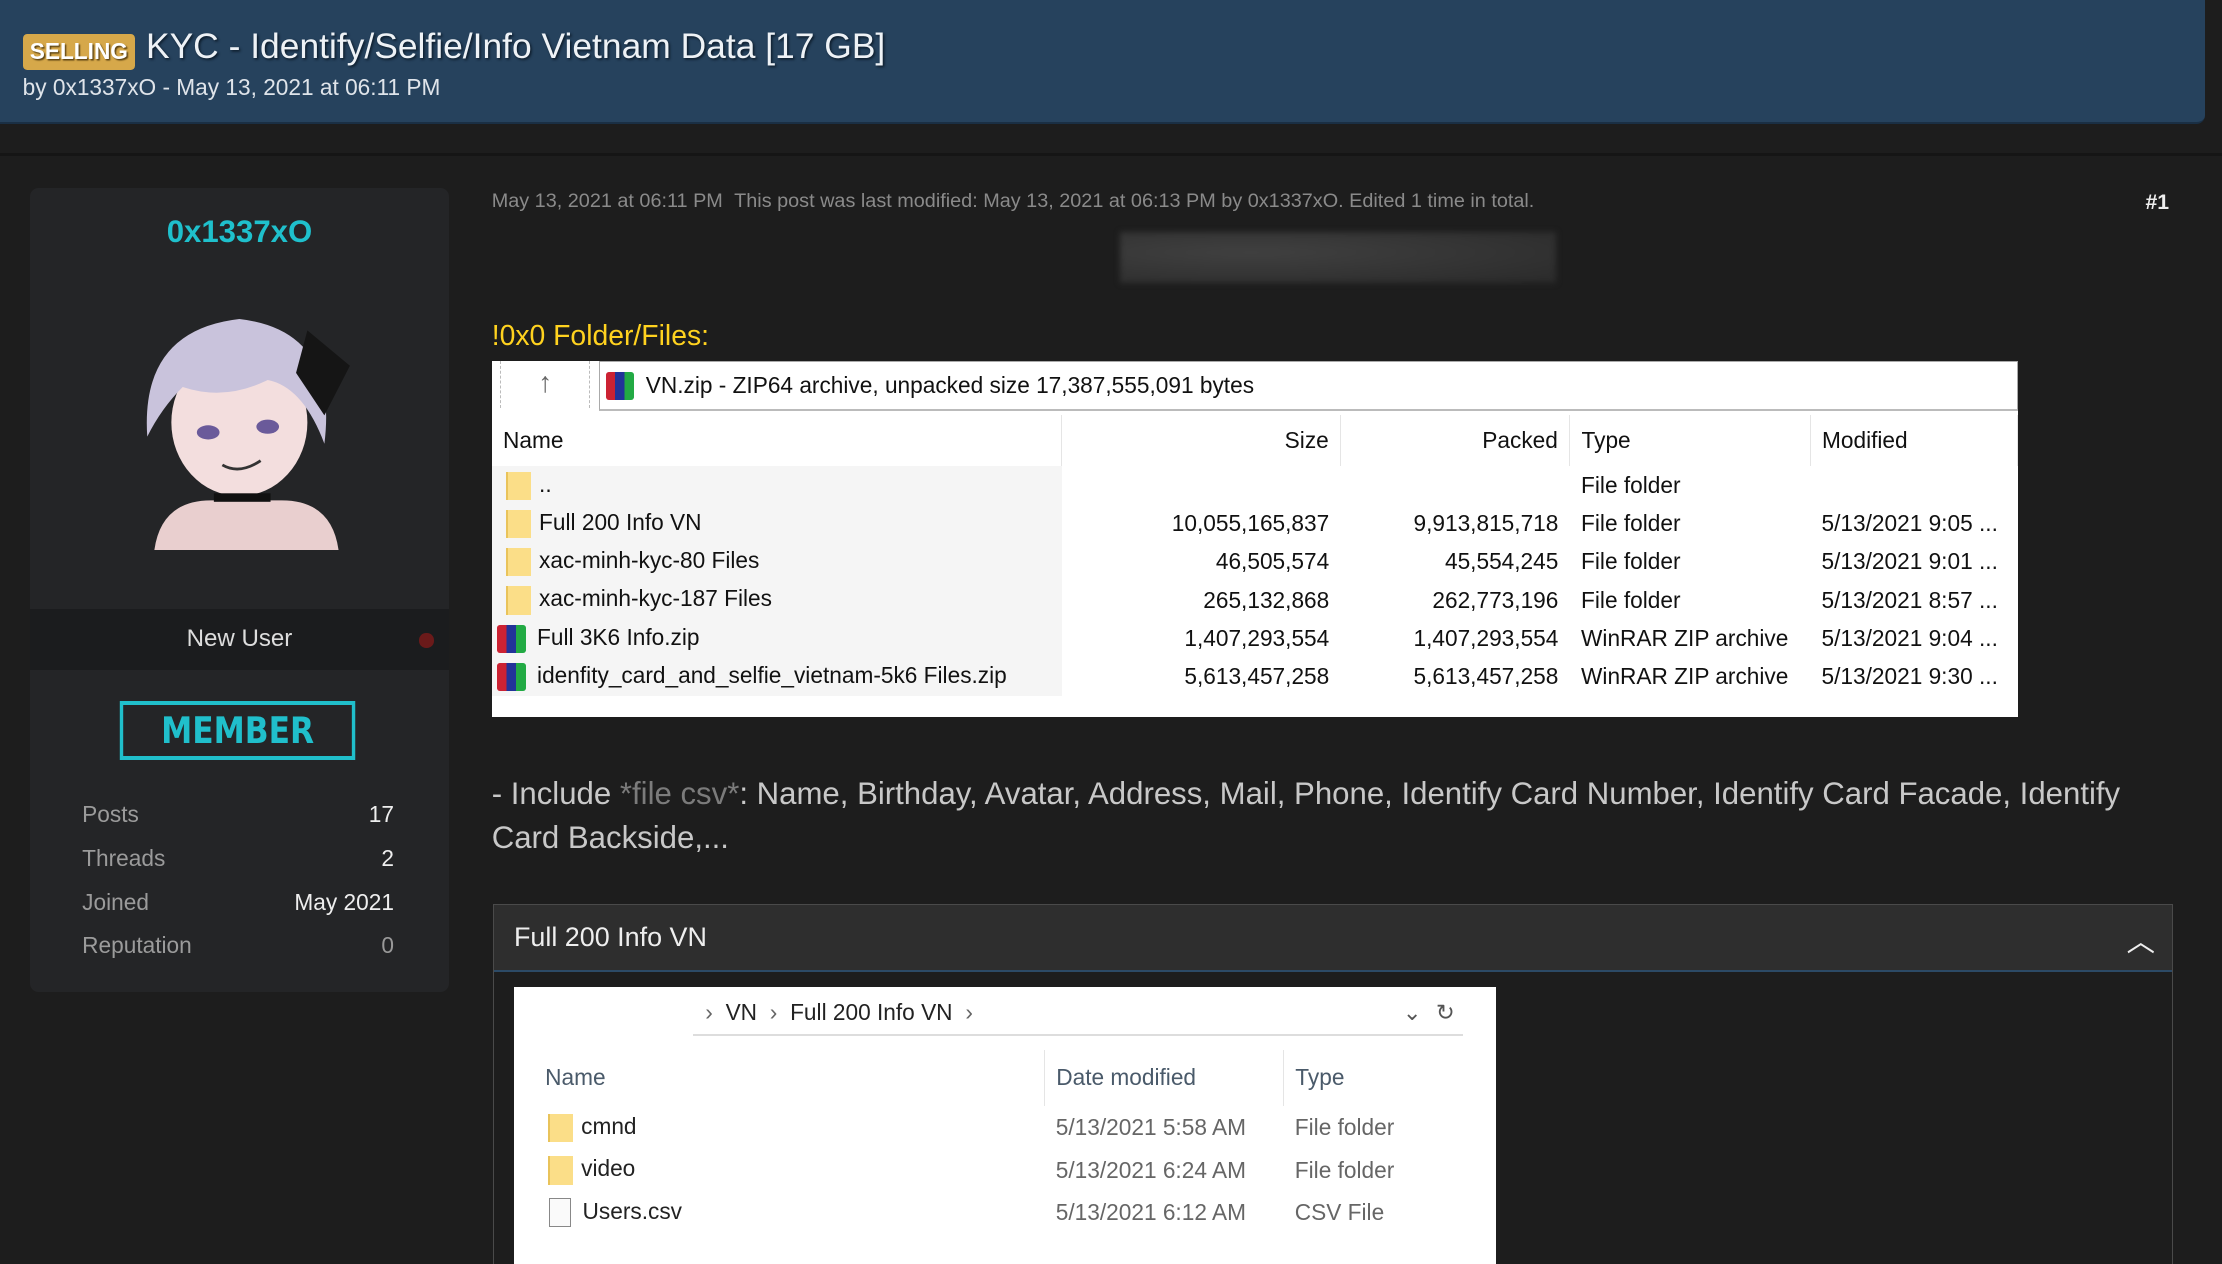 The width and height of the screenshot is (2222, 1264). I want to click on file-name: video, so click(789, 1170).